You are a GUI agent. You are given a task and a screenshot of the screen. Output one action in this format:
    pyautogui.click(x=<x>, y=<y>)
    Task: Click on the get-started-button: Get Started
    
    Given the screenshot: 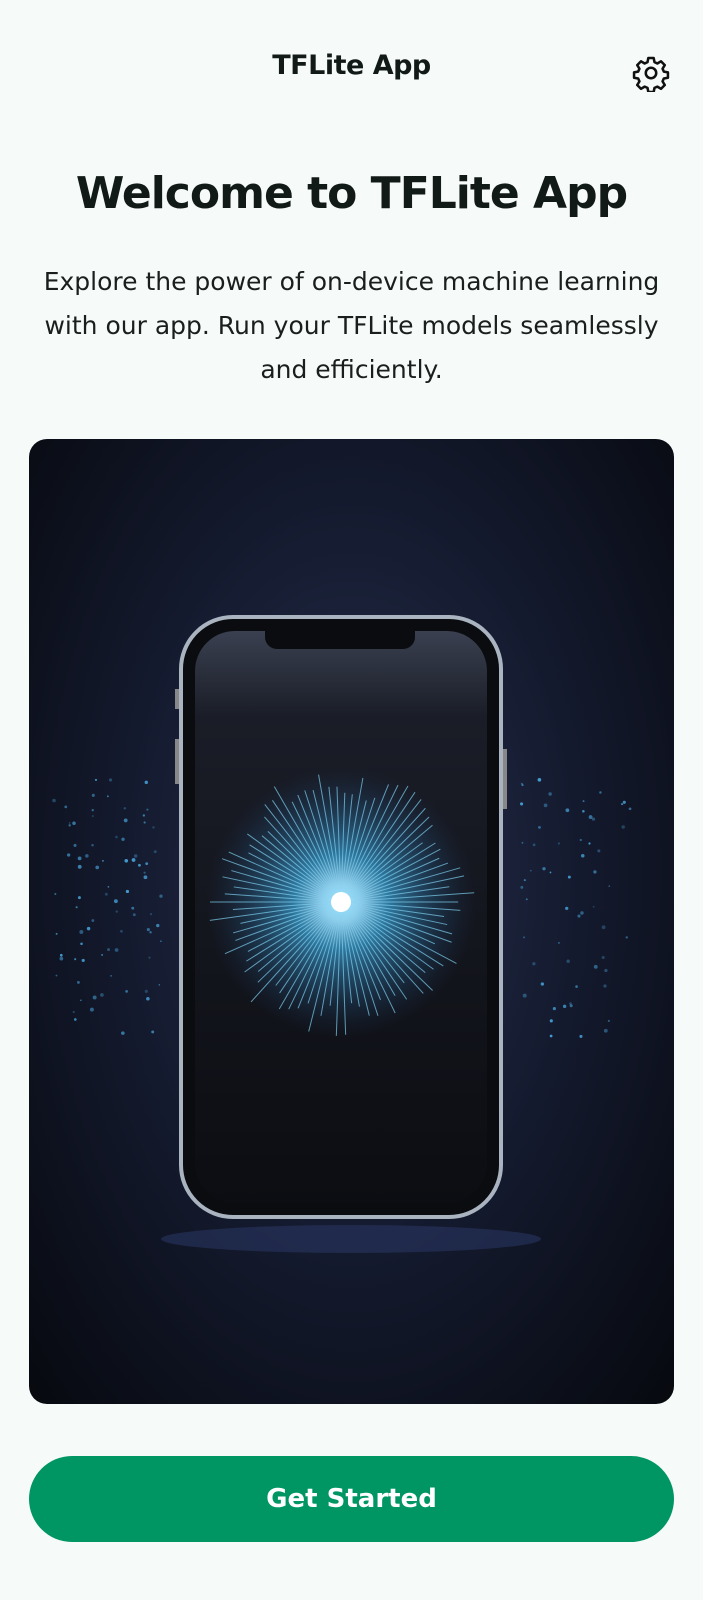 What is the action you would take?
    pyautogui.click(x=351, y=1499)
    